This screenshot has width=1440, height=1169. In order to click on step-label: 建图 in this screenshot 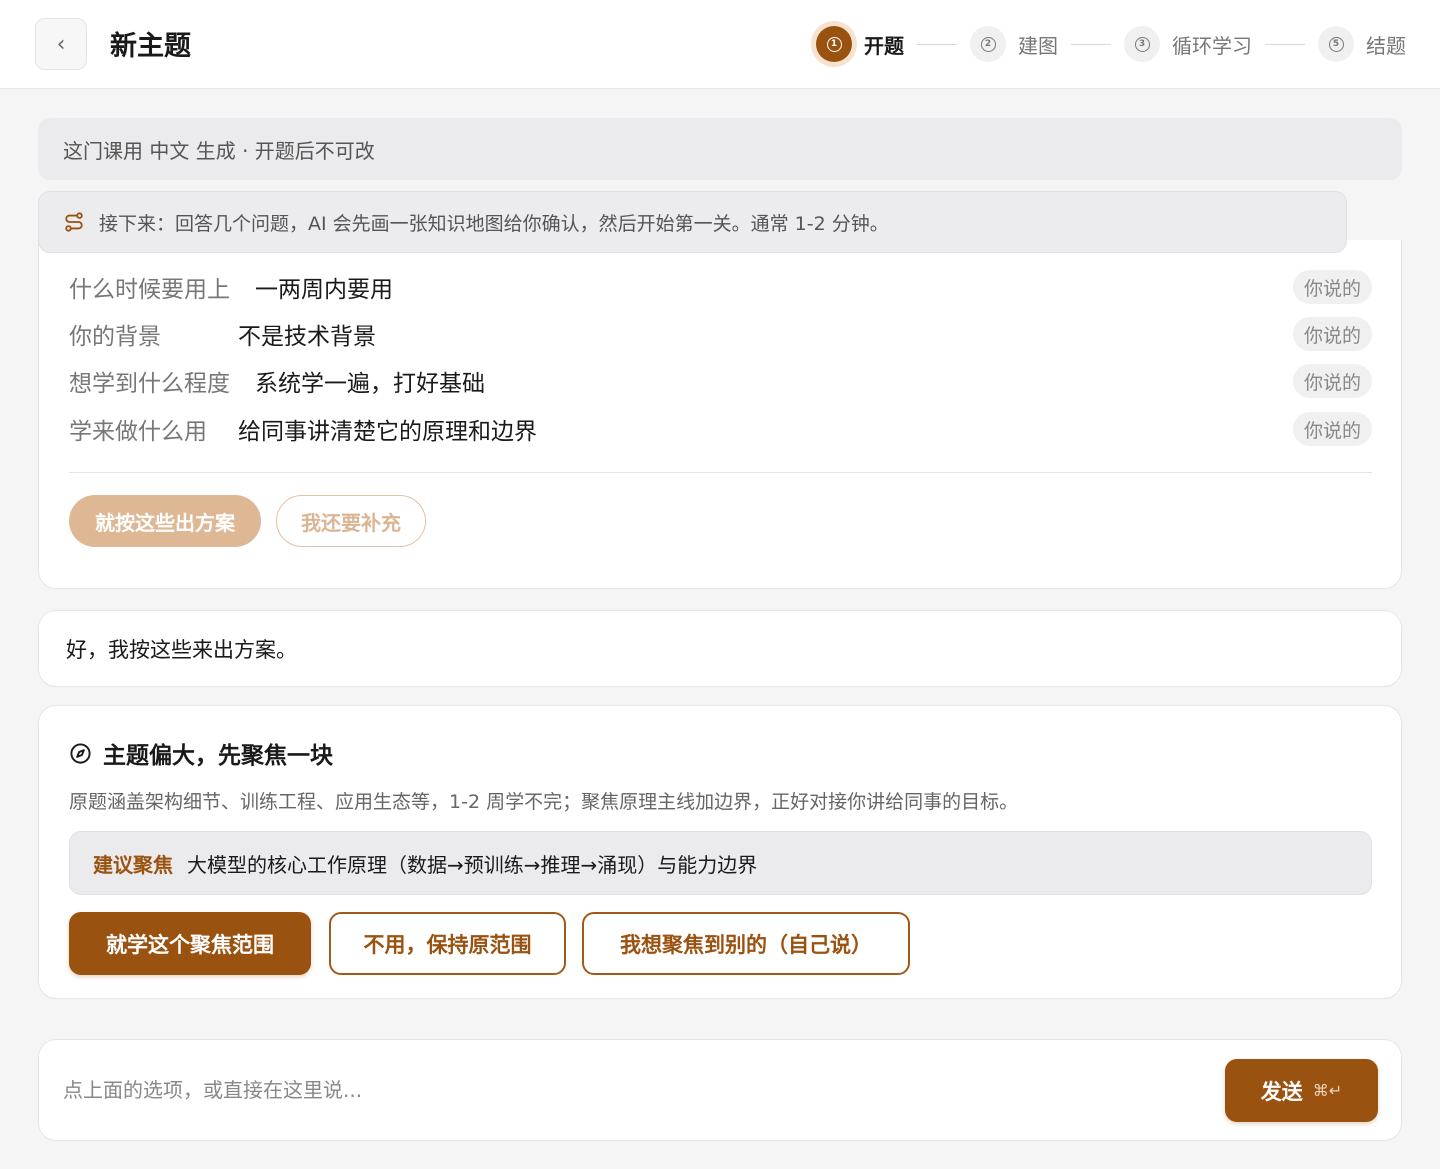, I will do `click(1038, 45)`.